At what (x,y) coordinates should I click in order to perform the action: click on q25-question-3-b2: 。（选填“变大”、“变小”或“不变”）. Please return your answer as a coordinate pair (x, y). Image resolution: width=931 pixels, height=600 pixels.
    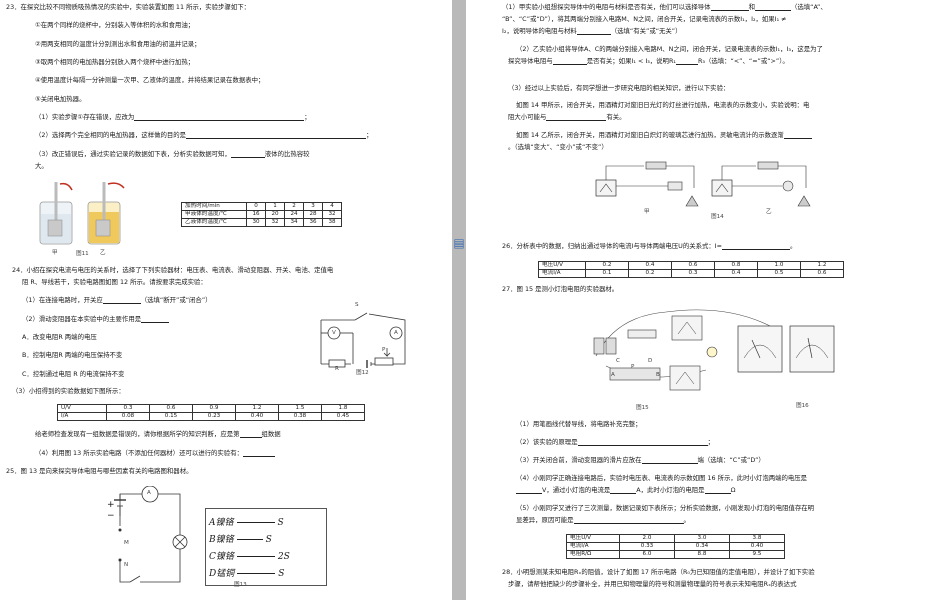
    Looking at the image, I should click on (558, 147).